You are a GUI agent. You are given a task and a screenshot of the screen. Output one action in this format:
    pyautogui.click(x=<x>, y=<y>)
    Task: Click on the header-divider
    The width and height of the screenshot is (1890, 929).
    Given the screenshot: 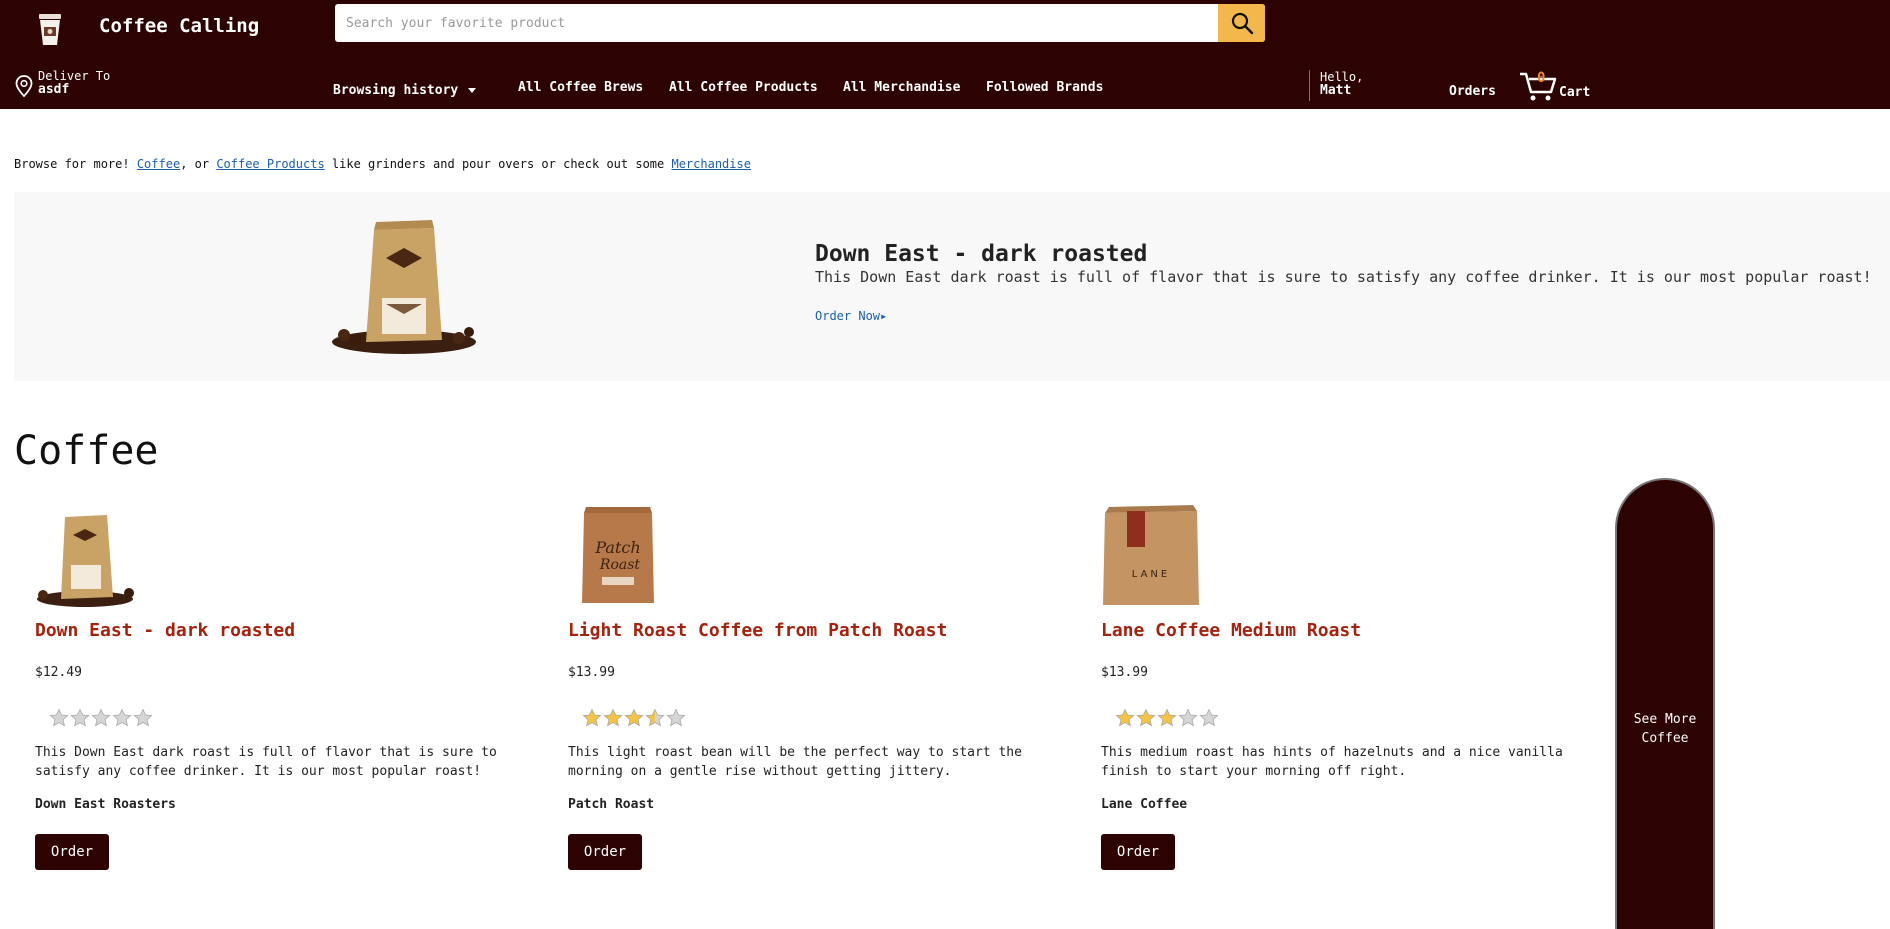 What is the action you would take?
    pyautogui.click(x=1309, y=85)
    